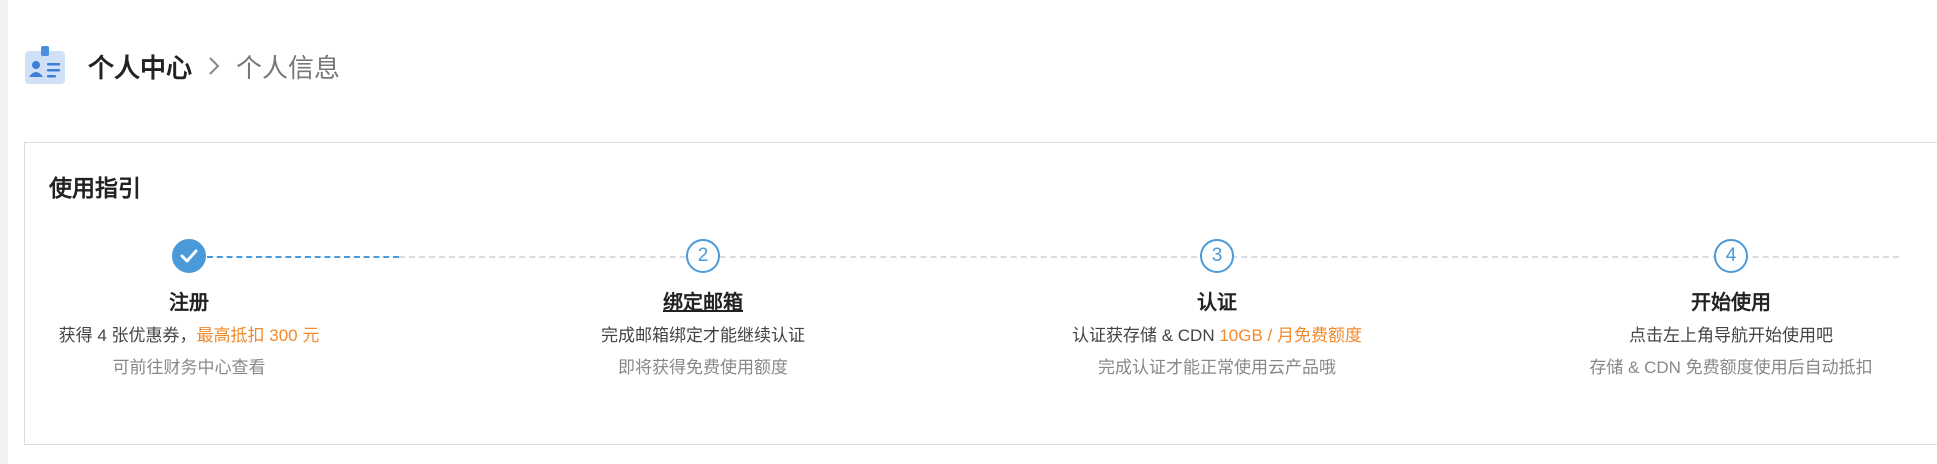 The image size is (1937, 464). I want to click on step-title: 认证, so click(1217, 303).